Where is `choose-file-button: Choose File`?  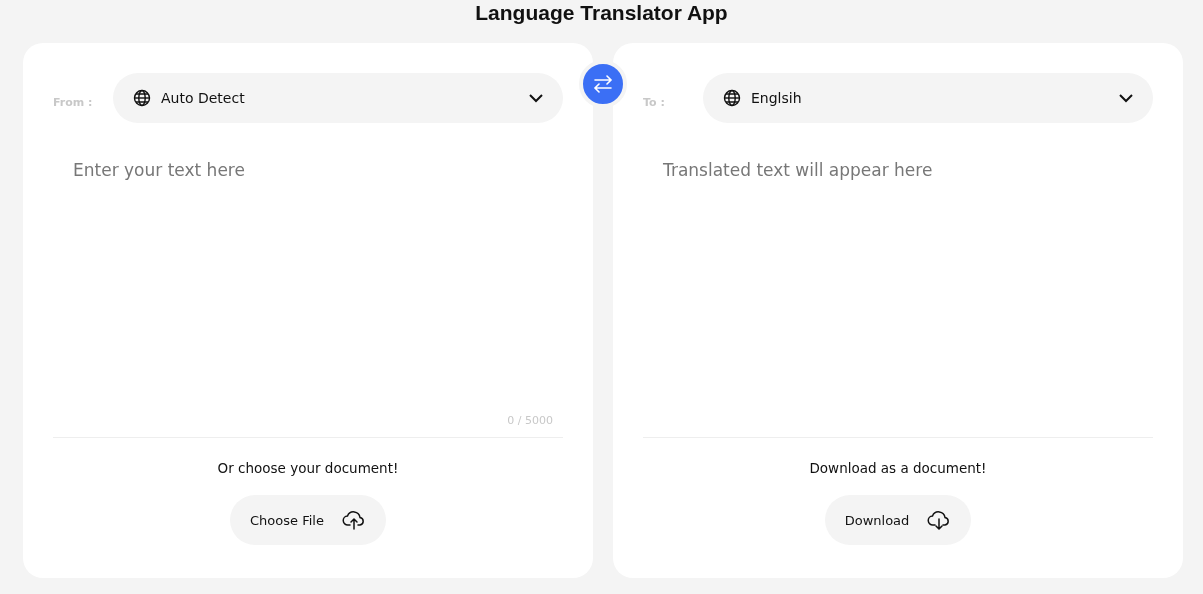
choose-file-button: Choose File is located at coordinates (308, 520).